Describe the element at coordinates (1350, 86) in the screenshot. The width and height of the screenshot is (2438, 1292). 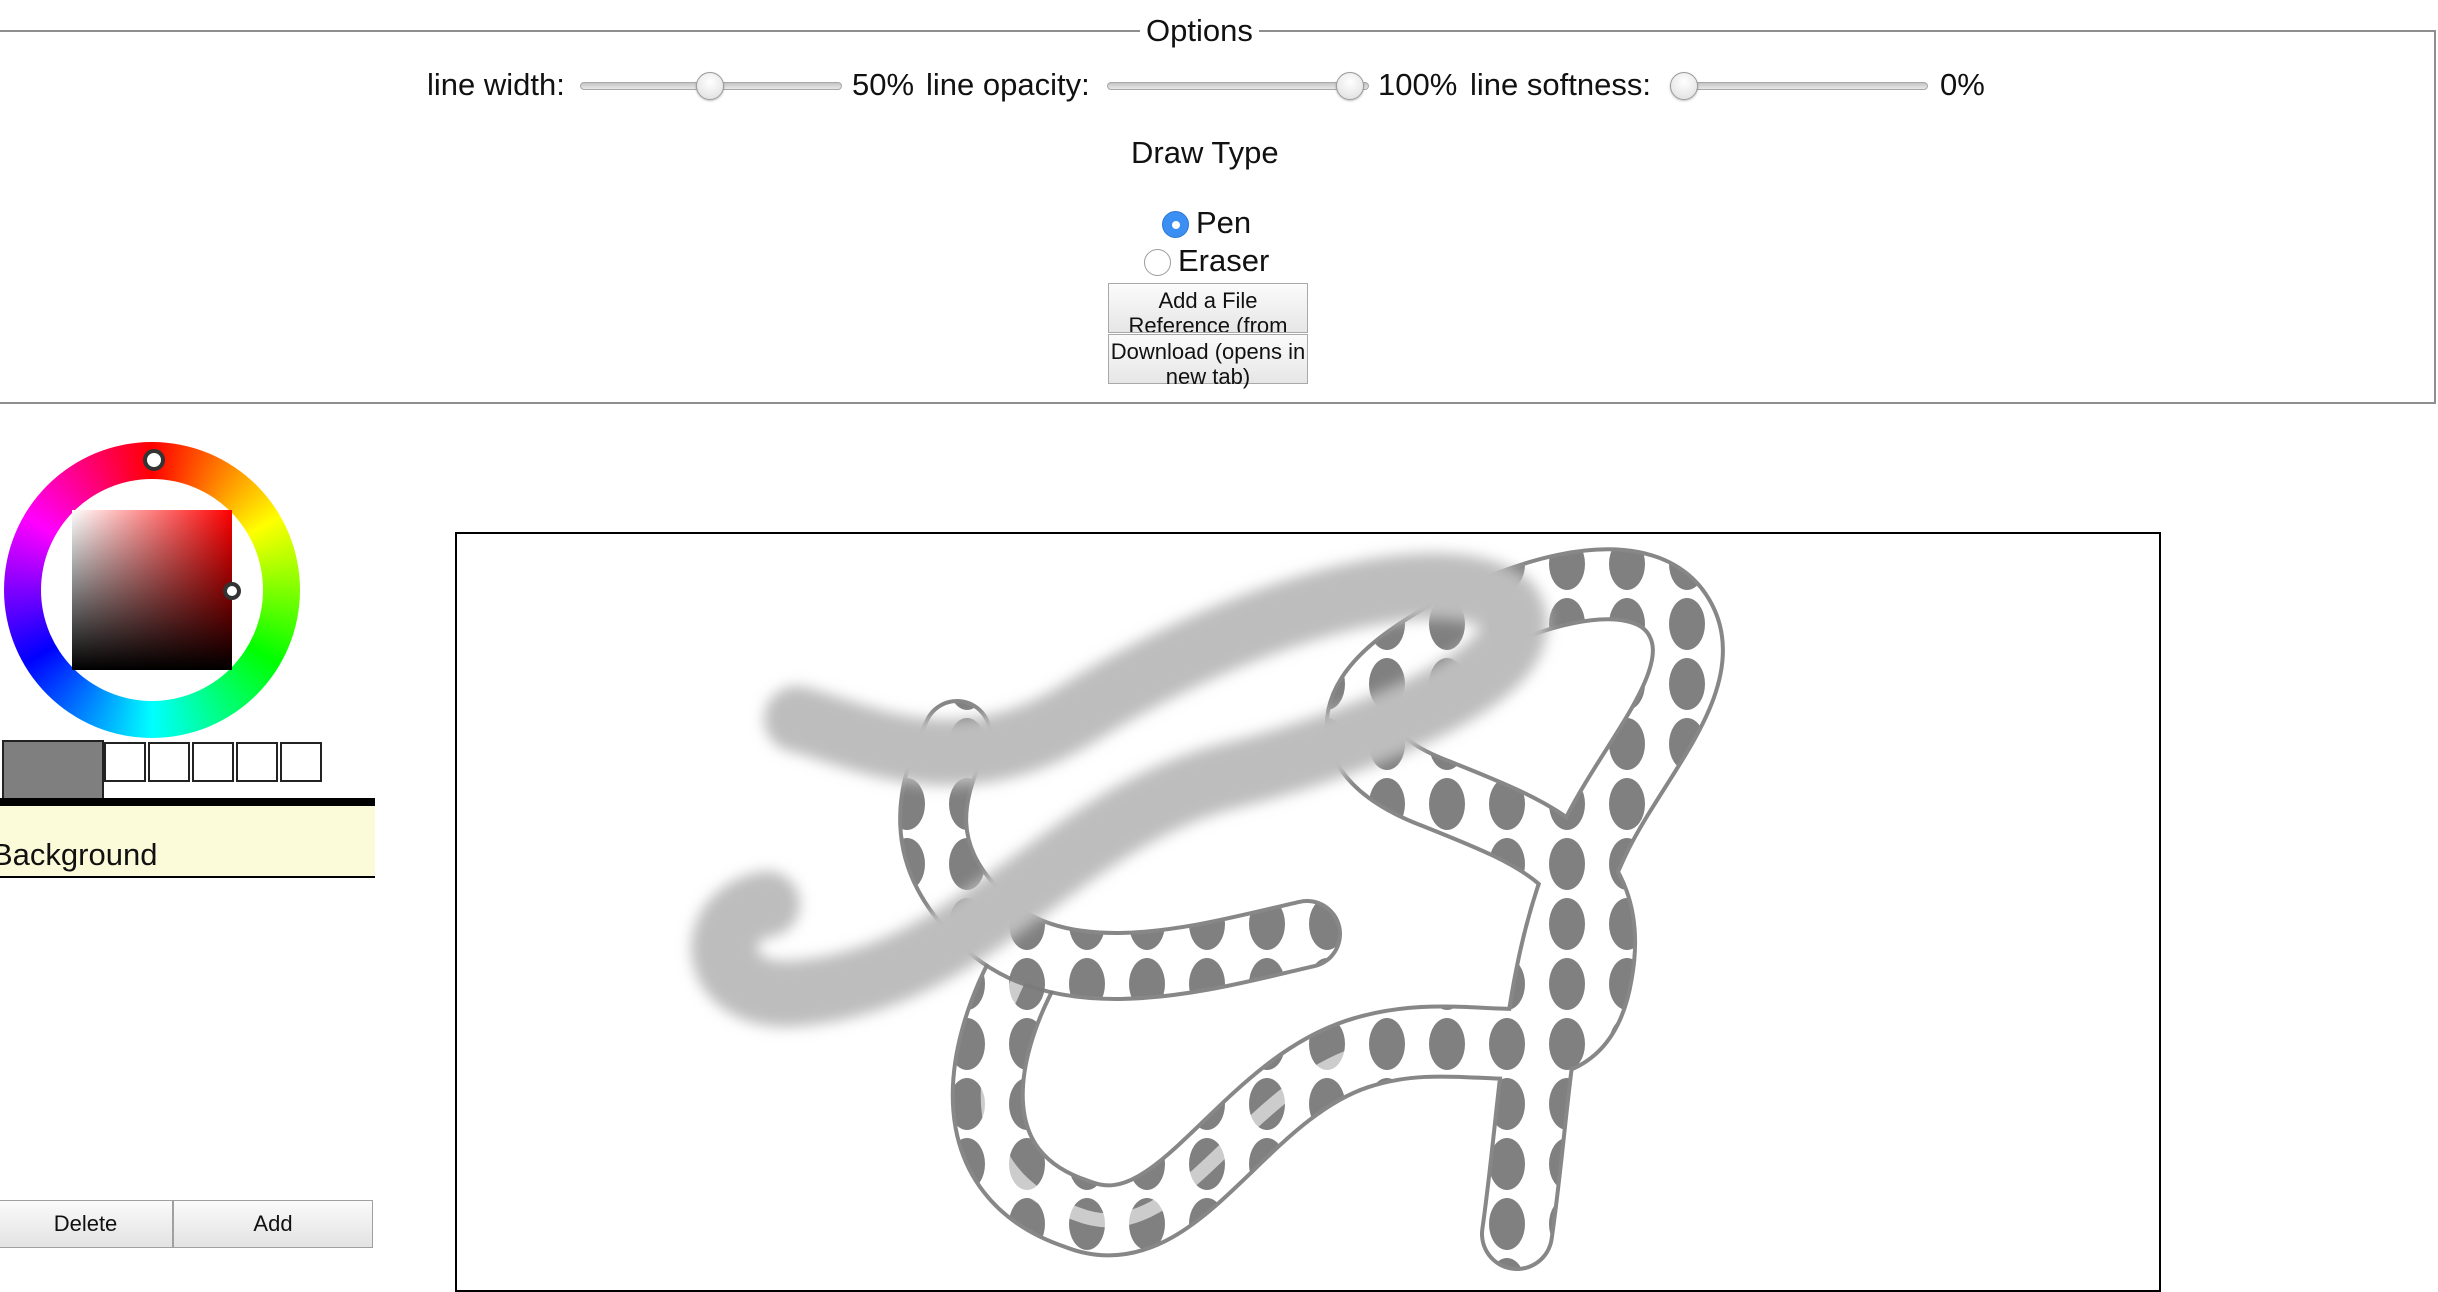
I see `line-opacity-thumb` at that location.